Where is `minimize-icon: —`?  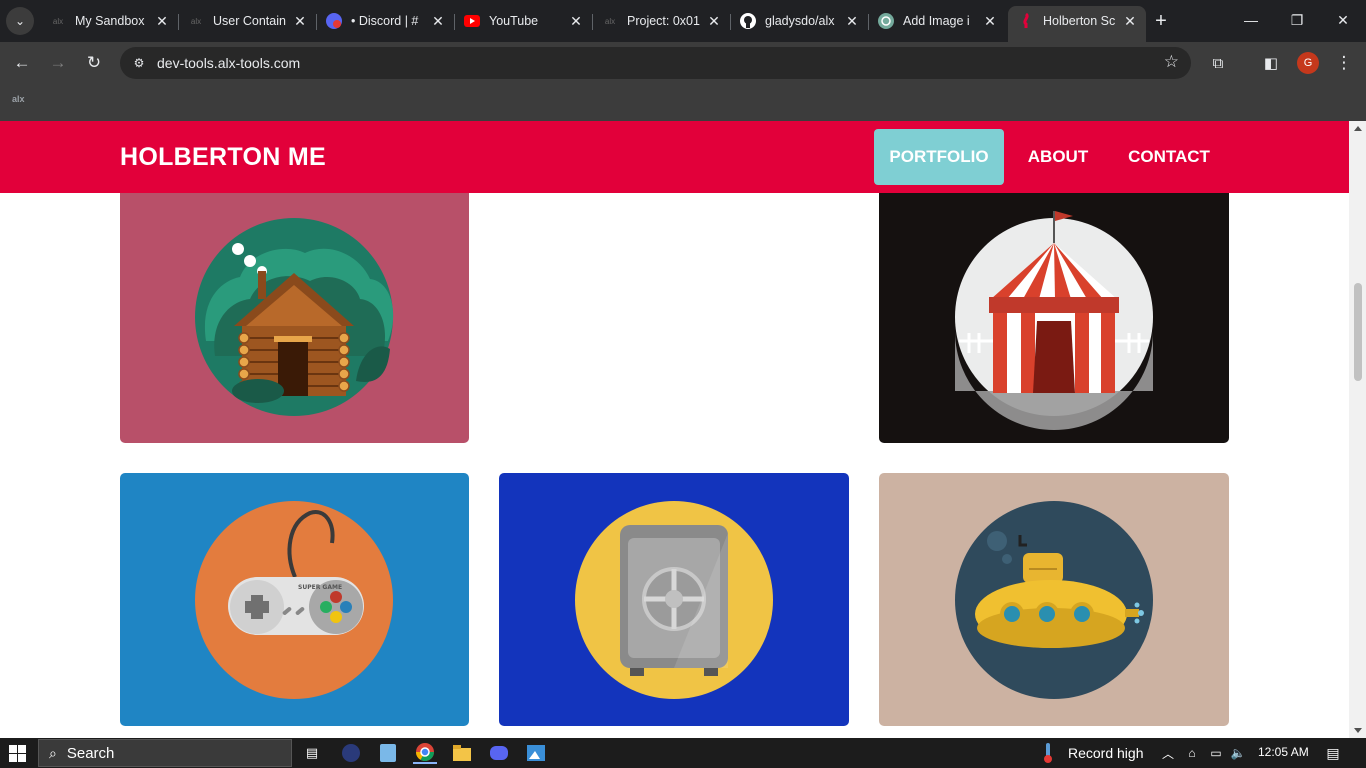 minimize-icon: — is located at coordinates (1251, 20).